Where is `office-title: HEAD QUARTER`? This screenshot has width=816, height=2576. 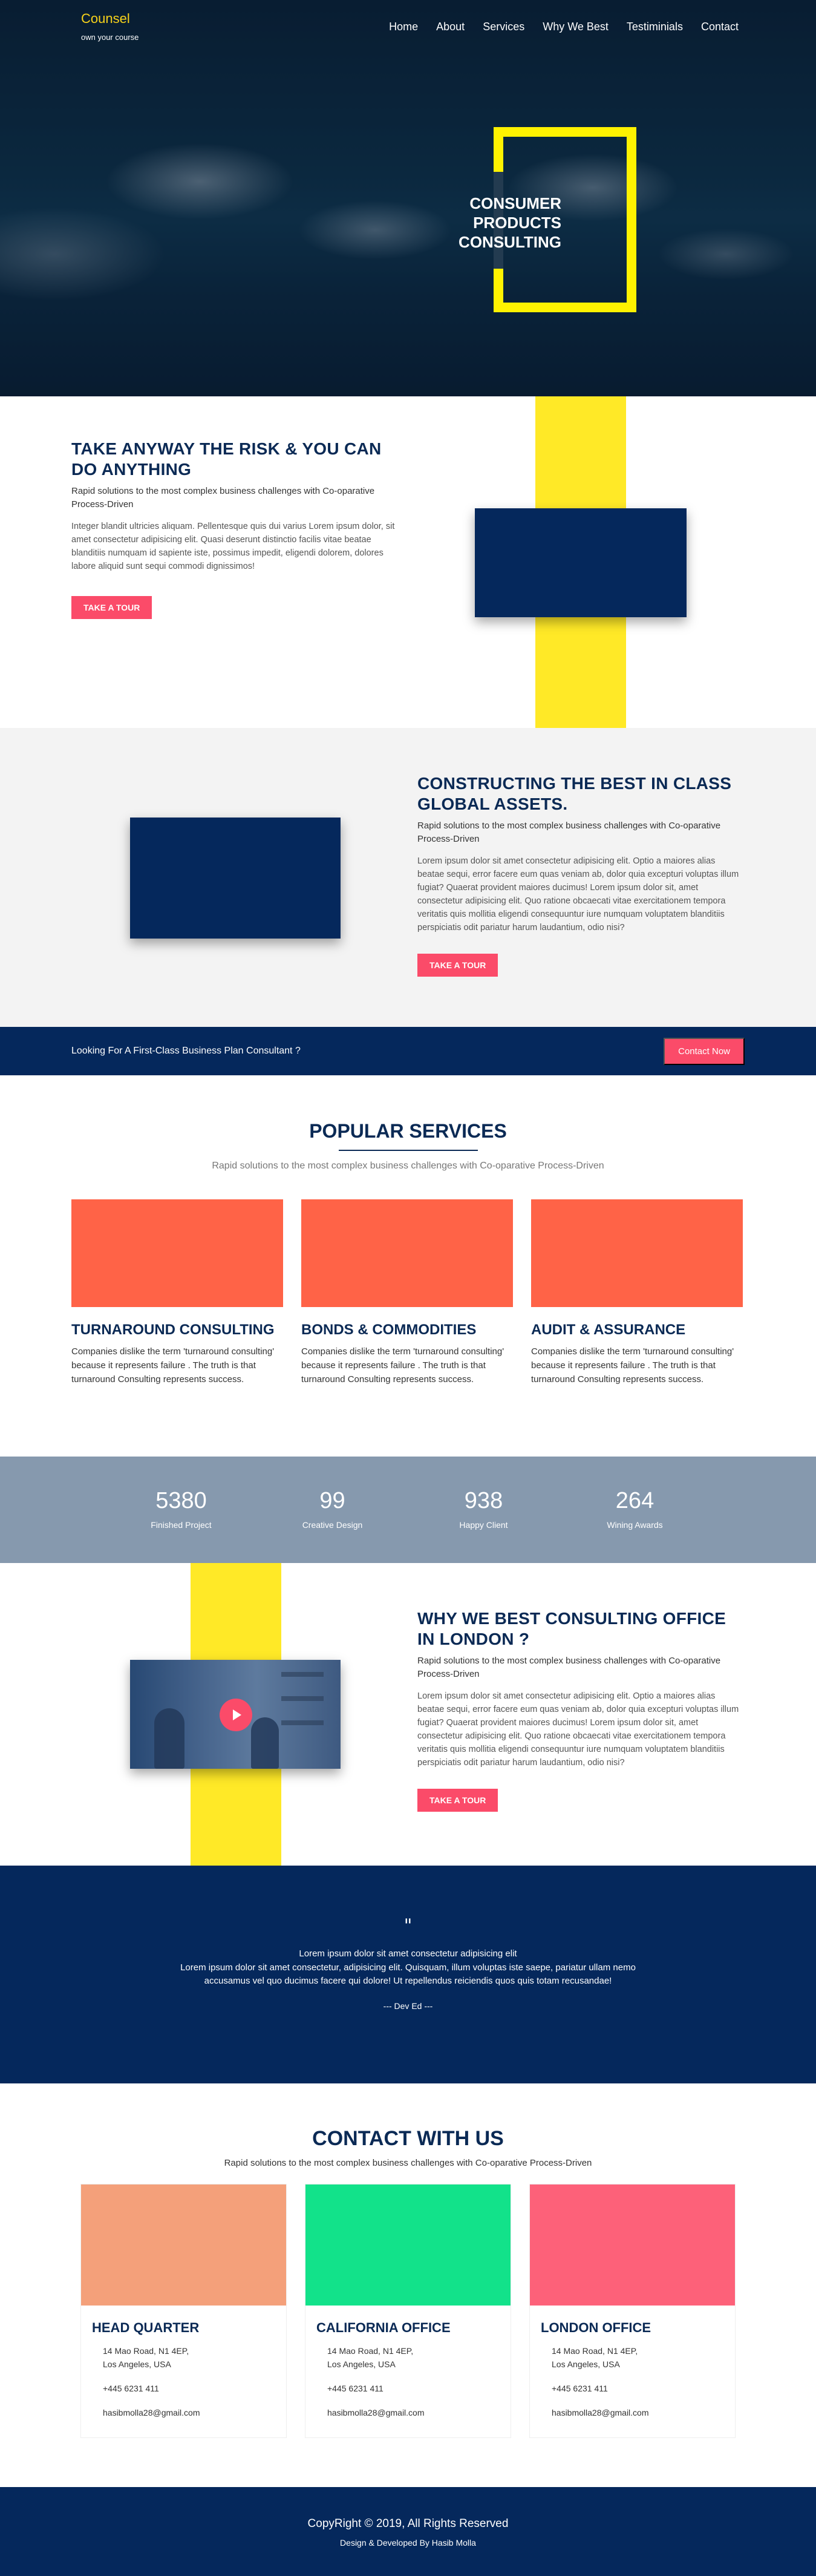 office-title: HEAD QUARTER is located at coordinates (146, 2327).